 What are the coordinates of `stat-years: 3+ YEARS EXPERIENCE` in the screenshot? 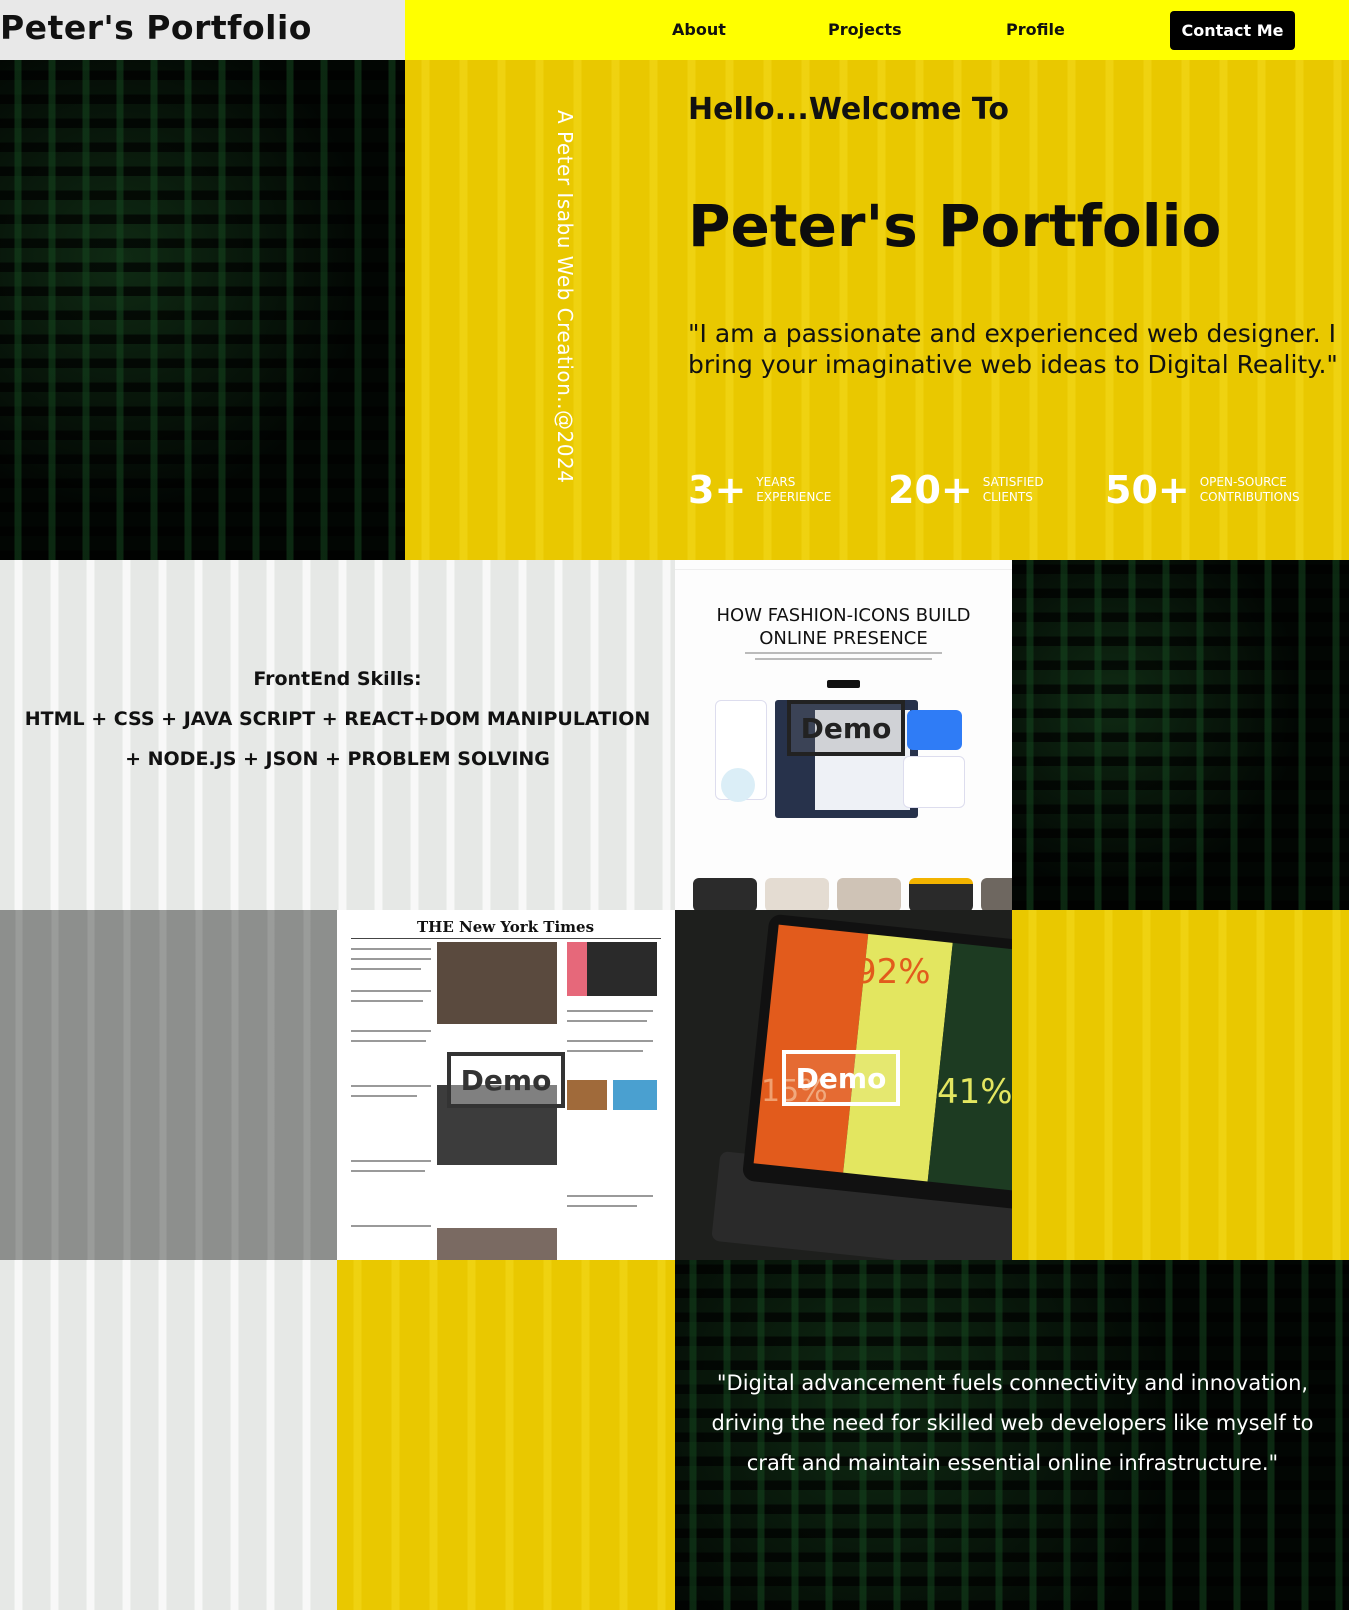 It's located at (759, 490).